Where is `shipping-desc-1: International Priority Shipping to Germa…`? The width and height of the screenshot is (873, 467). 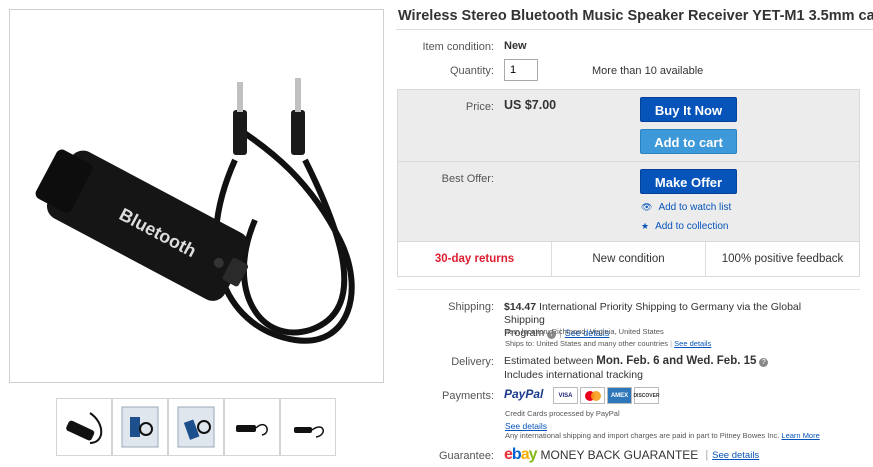
shipping-desc-1: International Priority Shipping to Germa… is located at coordinates (653, 313).